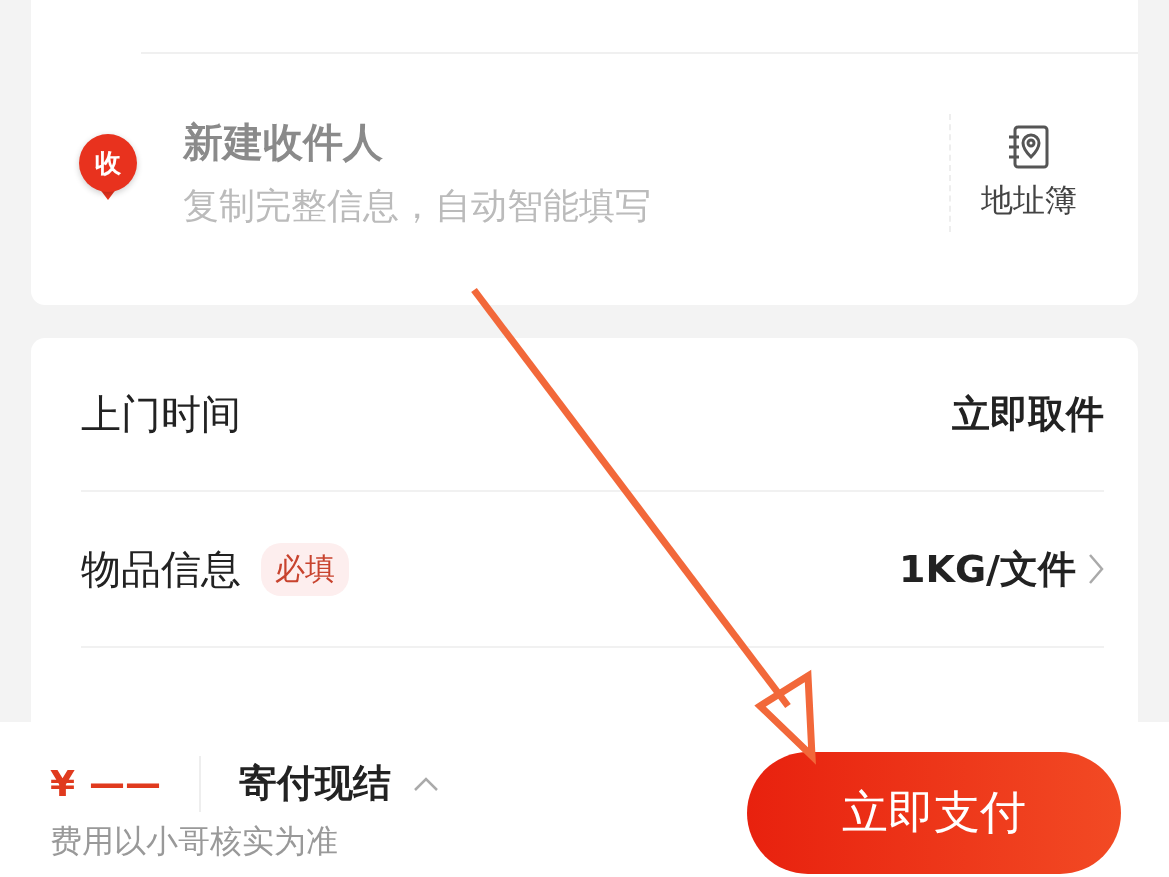 The image size is (1169, 877). Describe the element at coordinates (934, 812) in the screenshot. I see `pay-button: 立即支付` at that location.